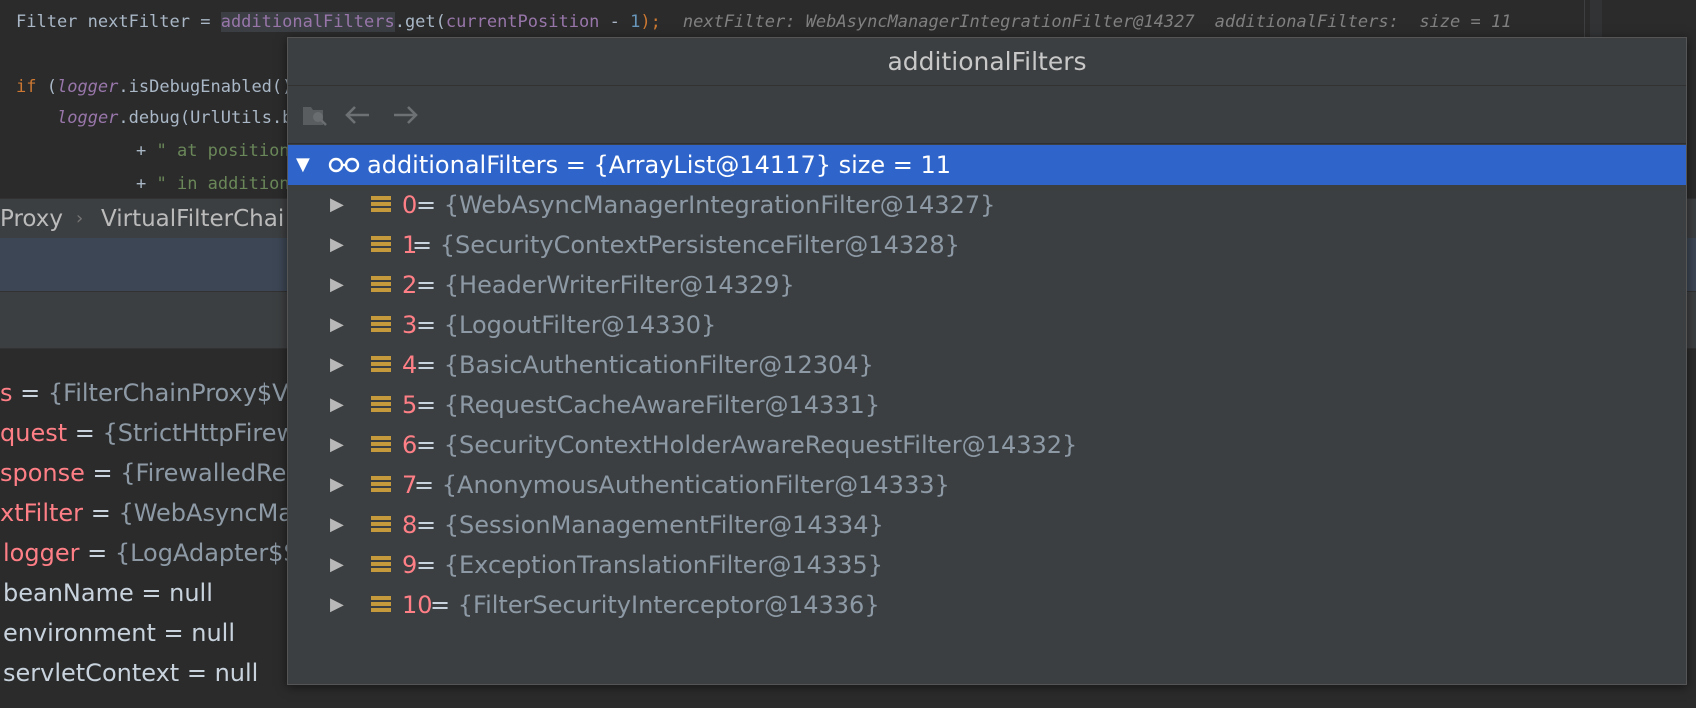 The height and width of the screenshot is (708, 1696). I want to click on item-text: = {SessionManagementFilter@14334}, so click(650, 525).